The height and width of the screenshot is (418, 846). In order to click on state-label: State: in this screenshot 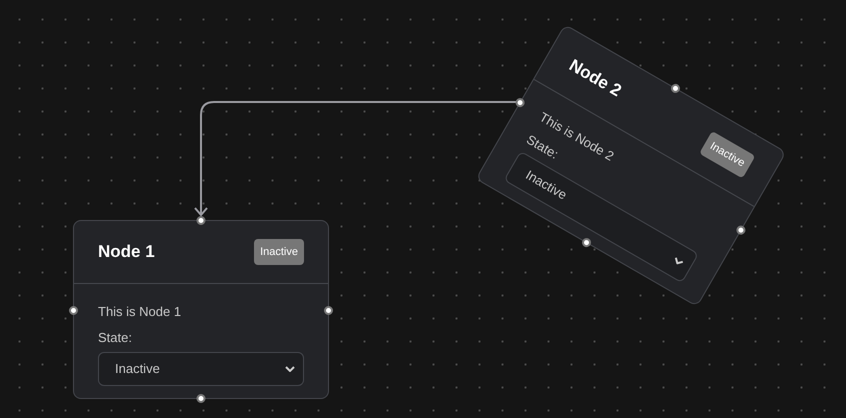, I will do `click(115, 337)`.